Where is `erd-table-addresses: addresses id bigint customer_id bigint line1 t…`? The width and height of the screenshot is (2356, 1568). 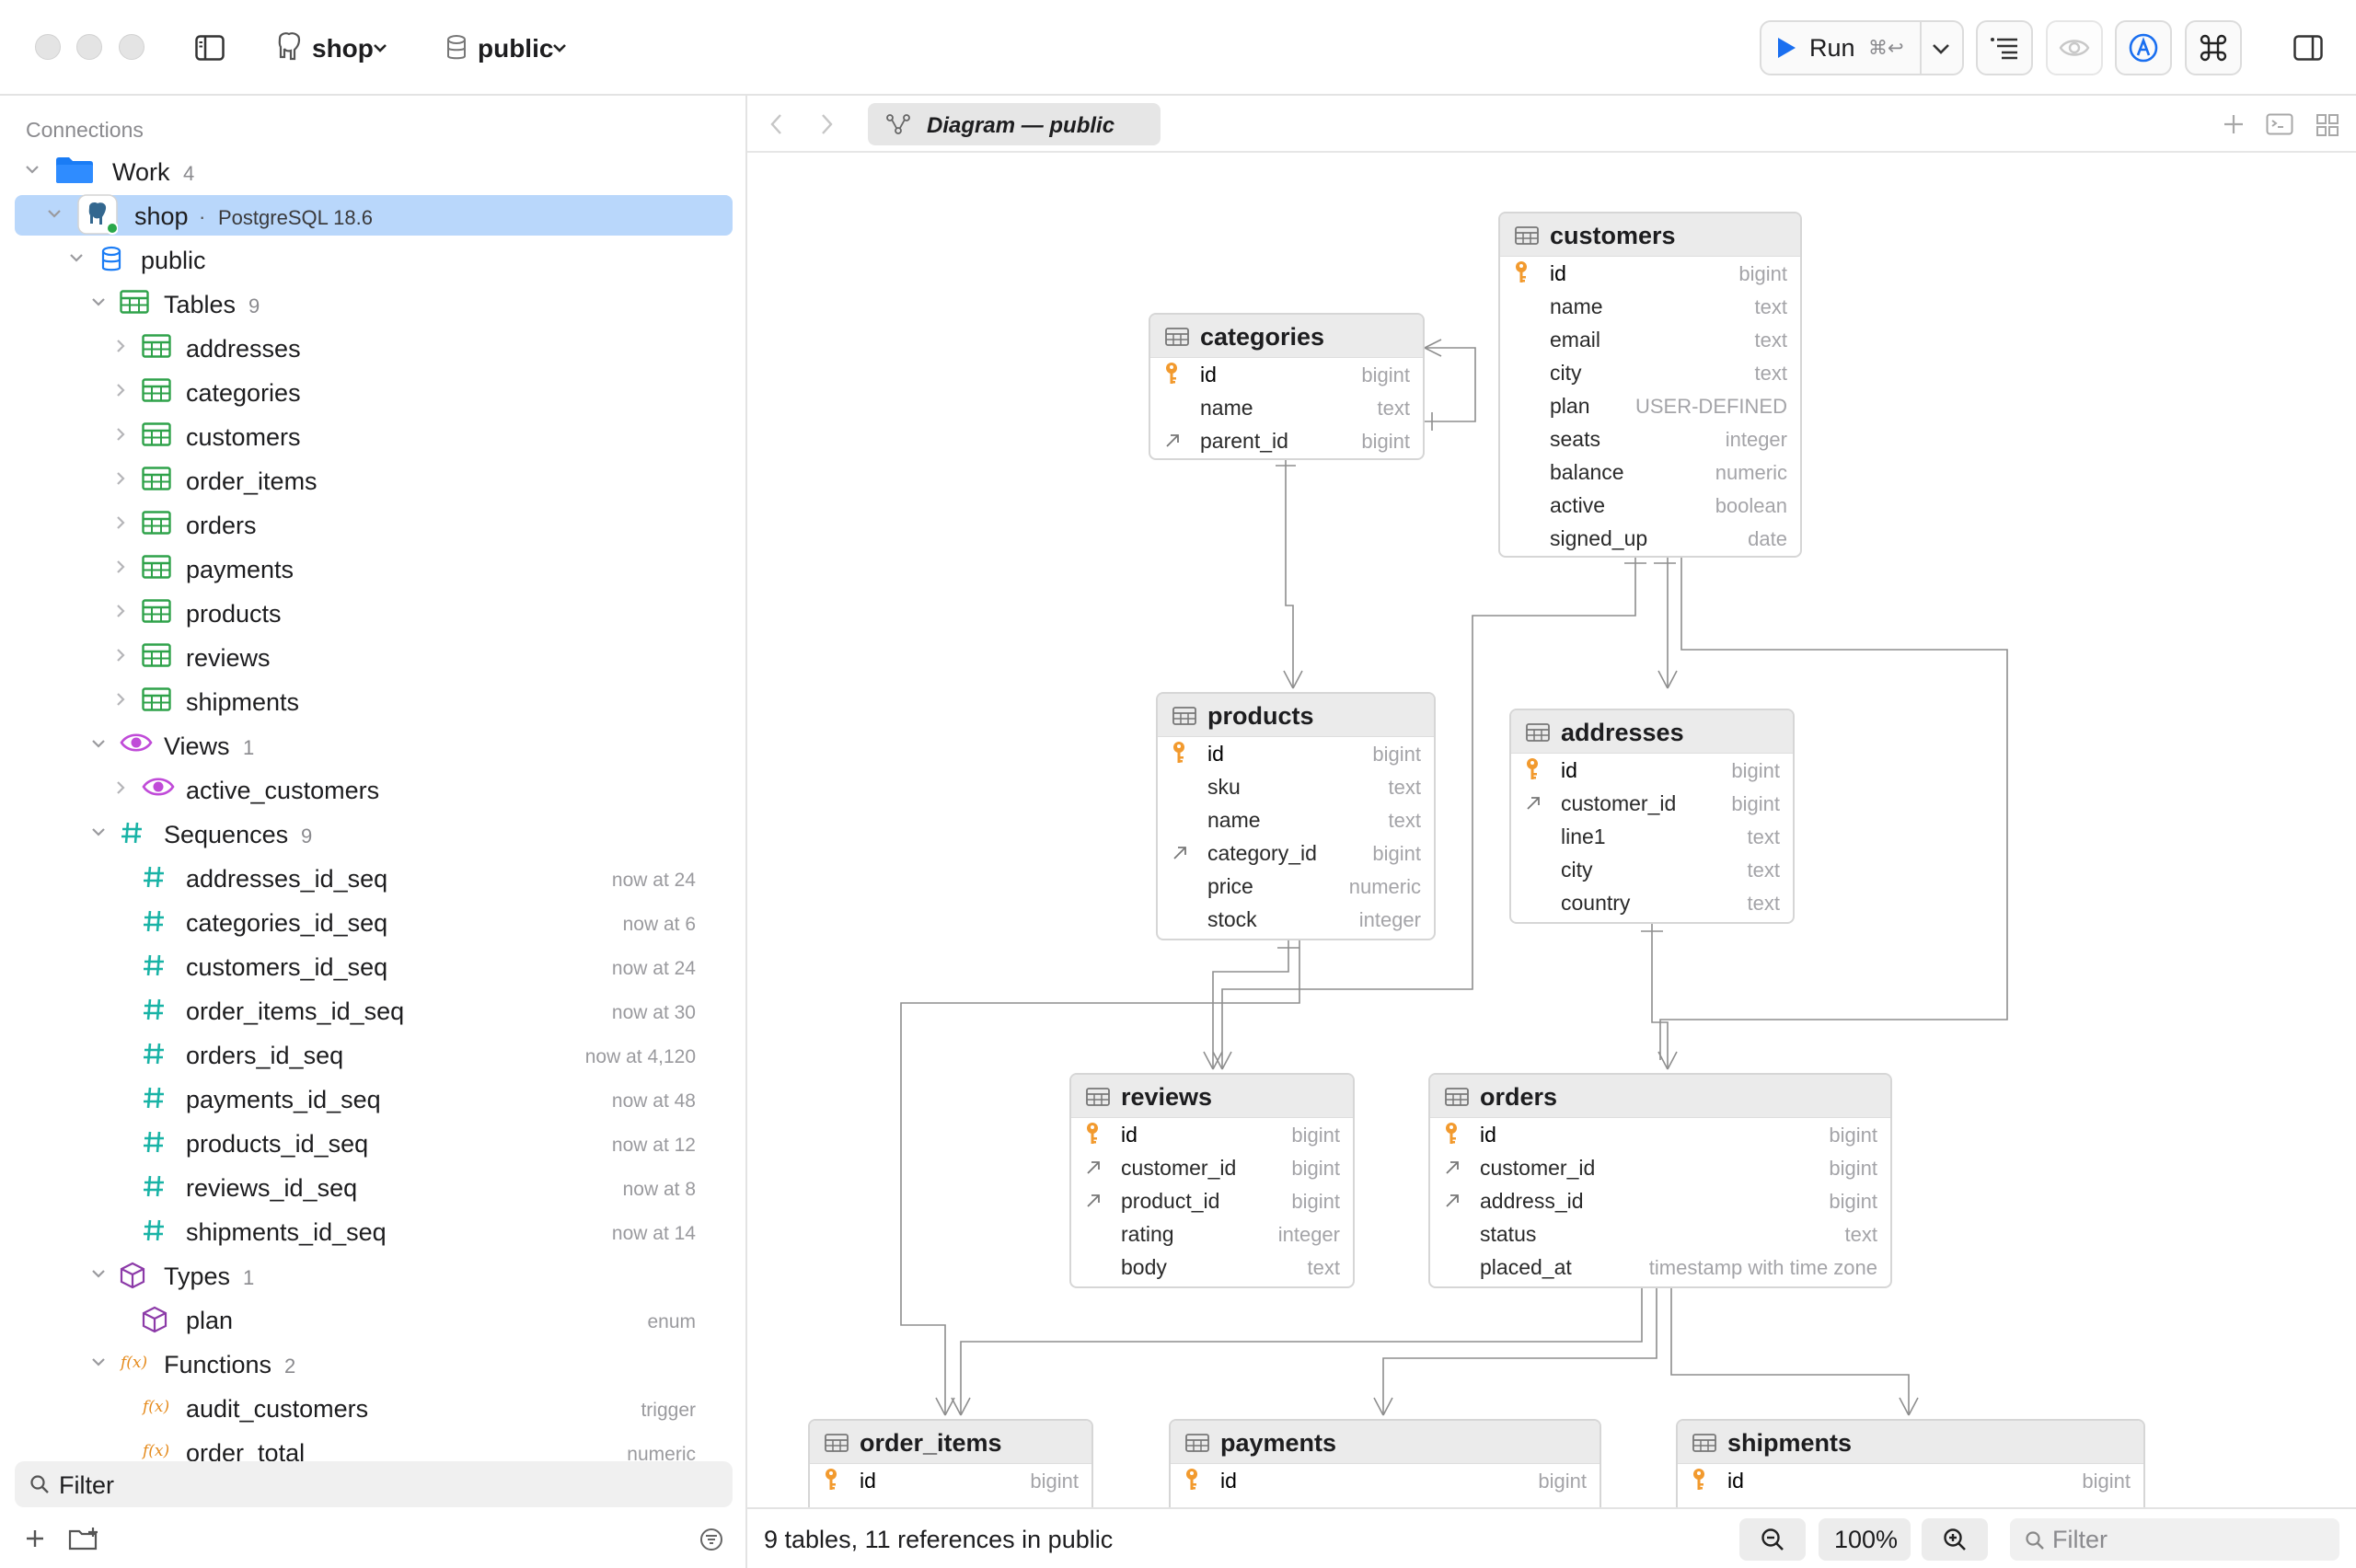 erd-table-addresses: addresses id bigint customer_id bigint line1 t… is located at coordinates (1652, 816).